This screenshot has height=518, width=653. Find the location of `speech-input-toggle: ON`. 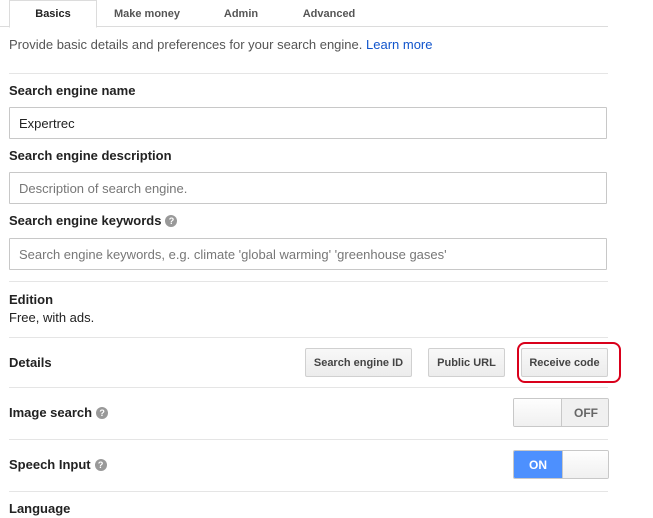

speech-input-toggle: ON is located at coordinates (561, 464).